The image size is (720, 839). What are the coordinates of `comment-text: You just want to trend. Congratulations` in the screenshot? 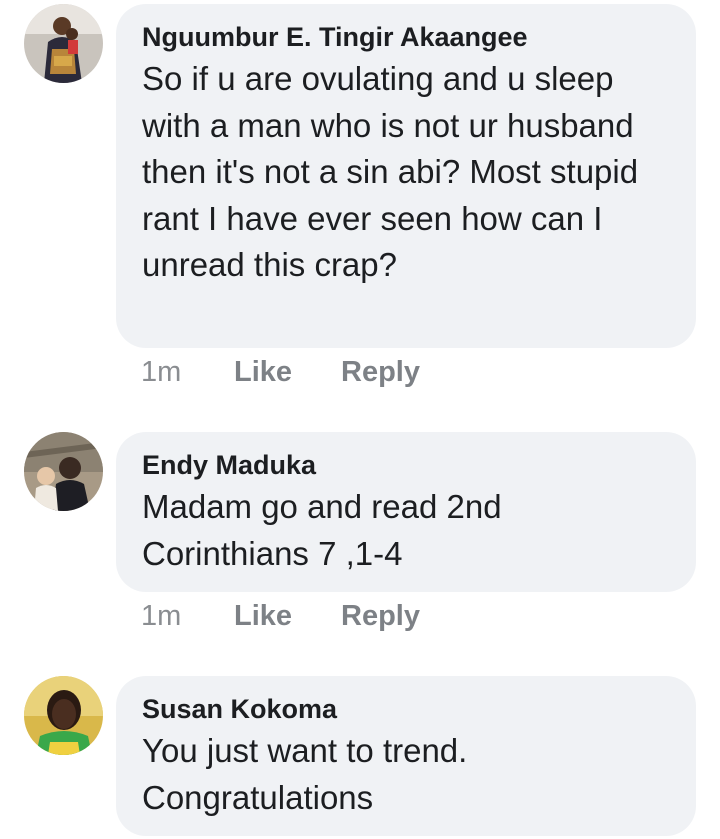 It's located at (305, 774).